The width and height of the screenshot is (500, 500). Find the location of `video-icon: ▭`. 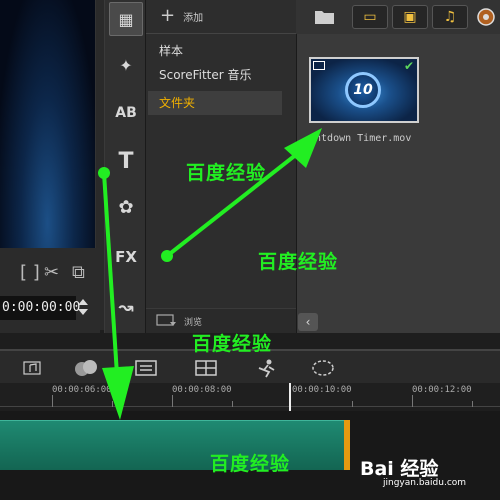

video-icon: ▭ is located at coordinates (370, 17).